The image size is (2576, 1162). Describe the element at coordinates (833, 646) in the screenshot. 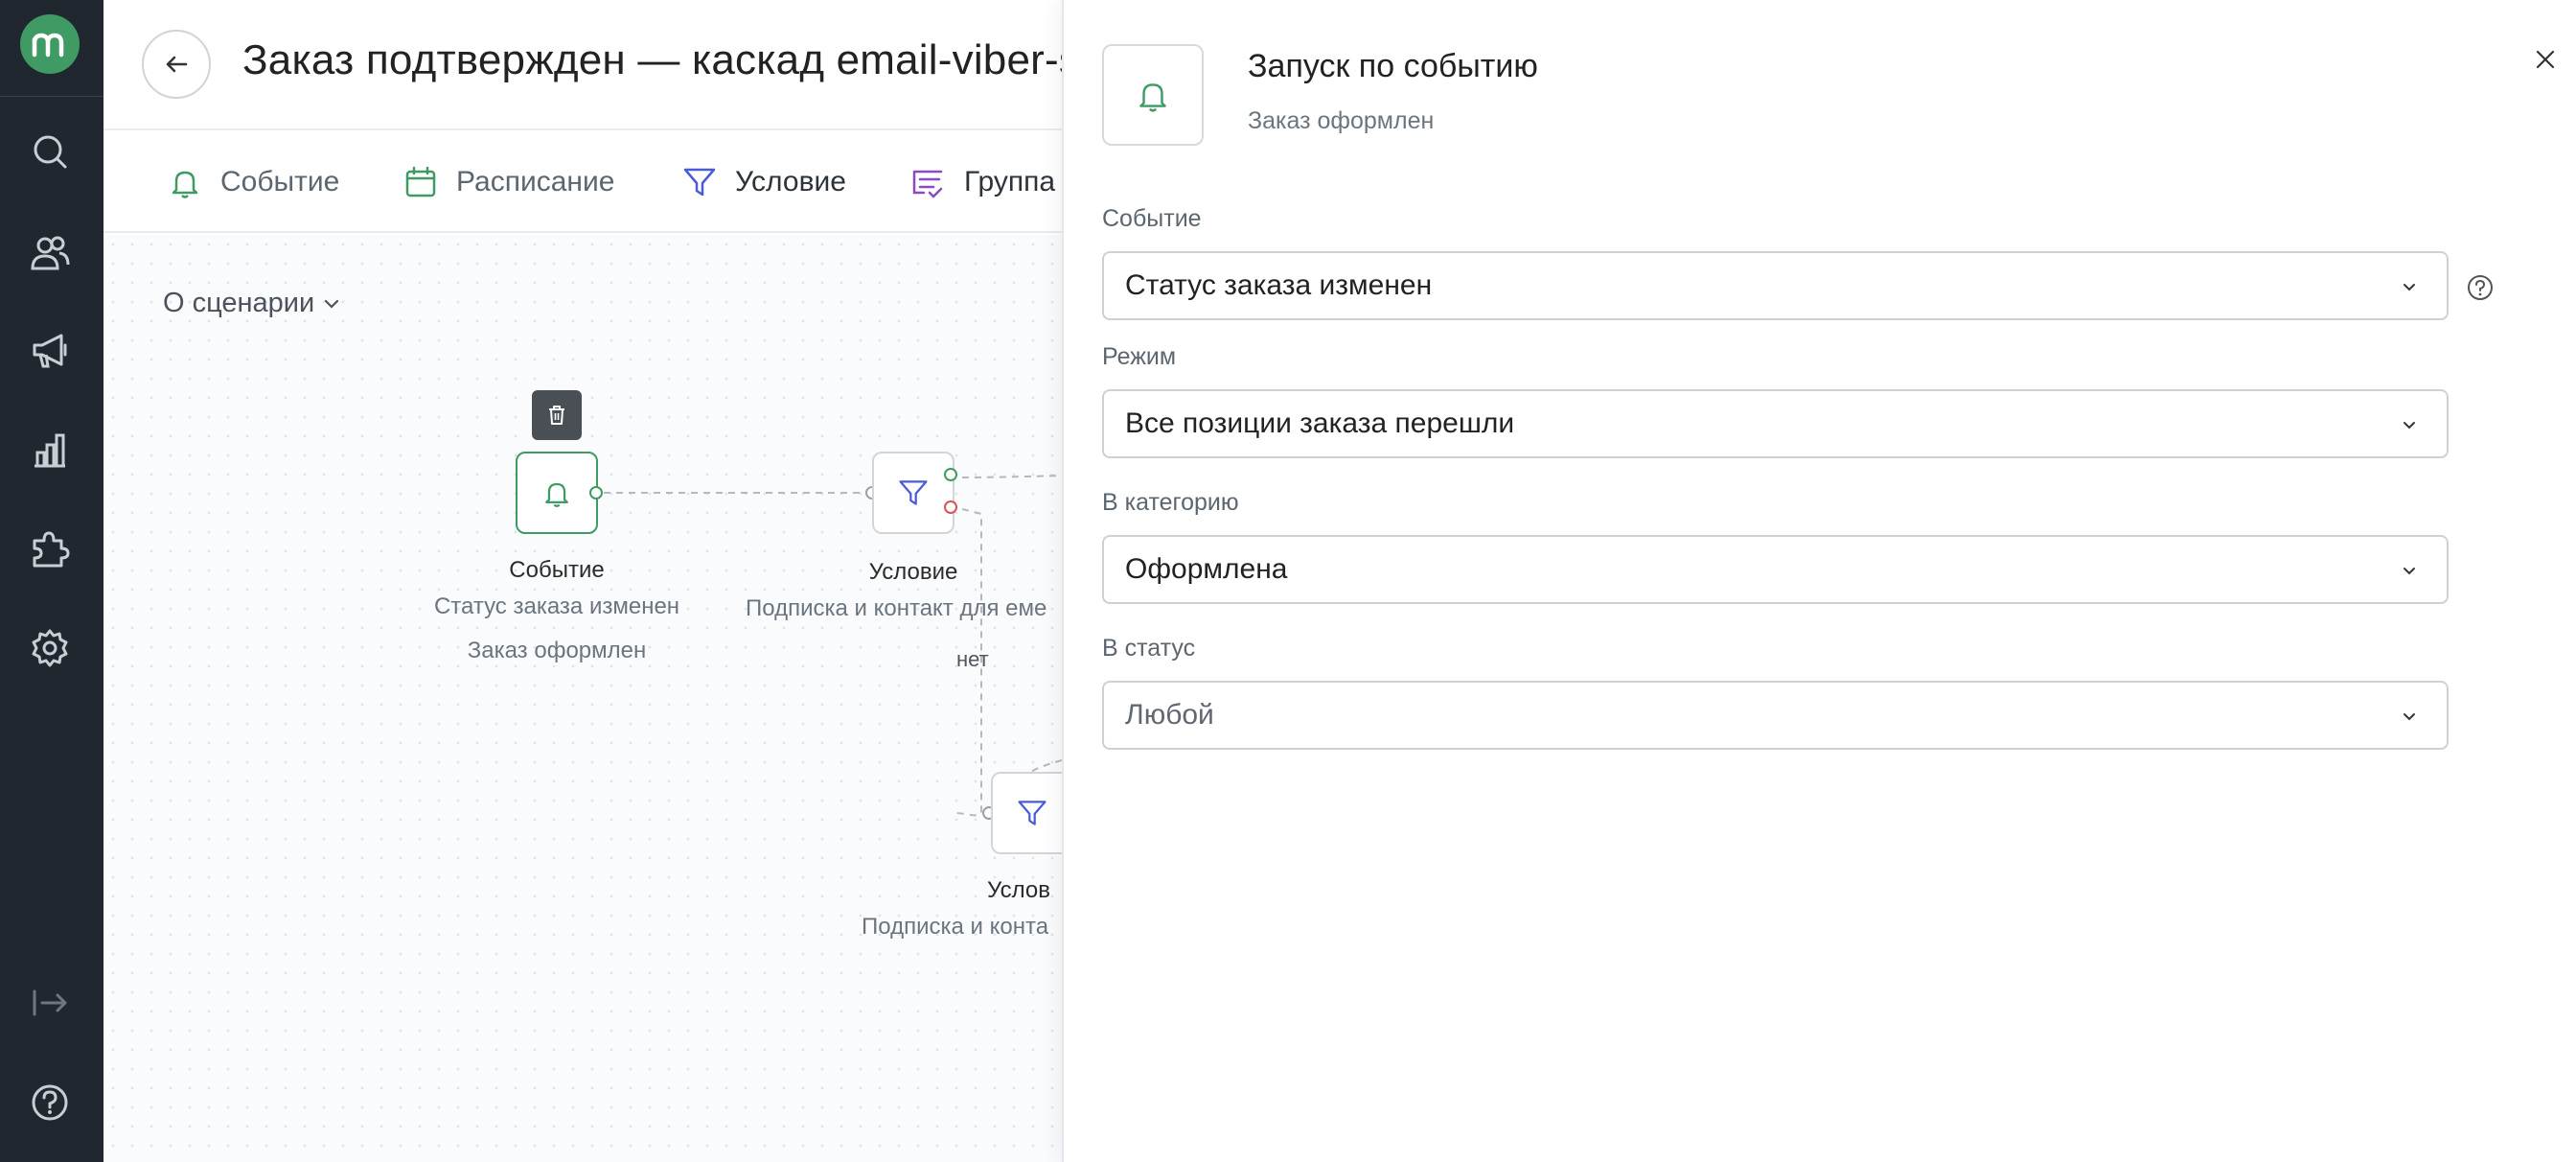

I see `node-connections` at that location.